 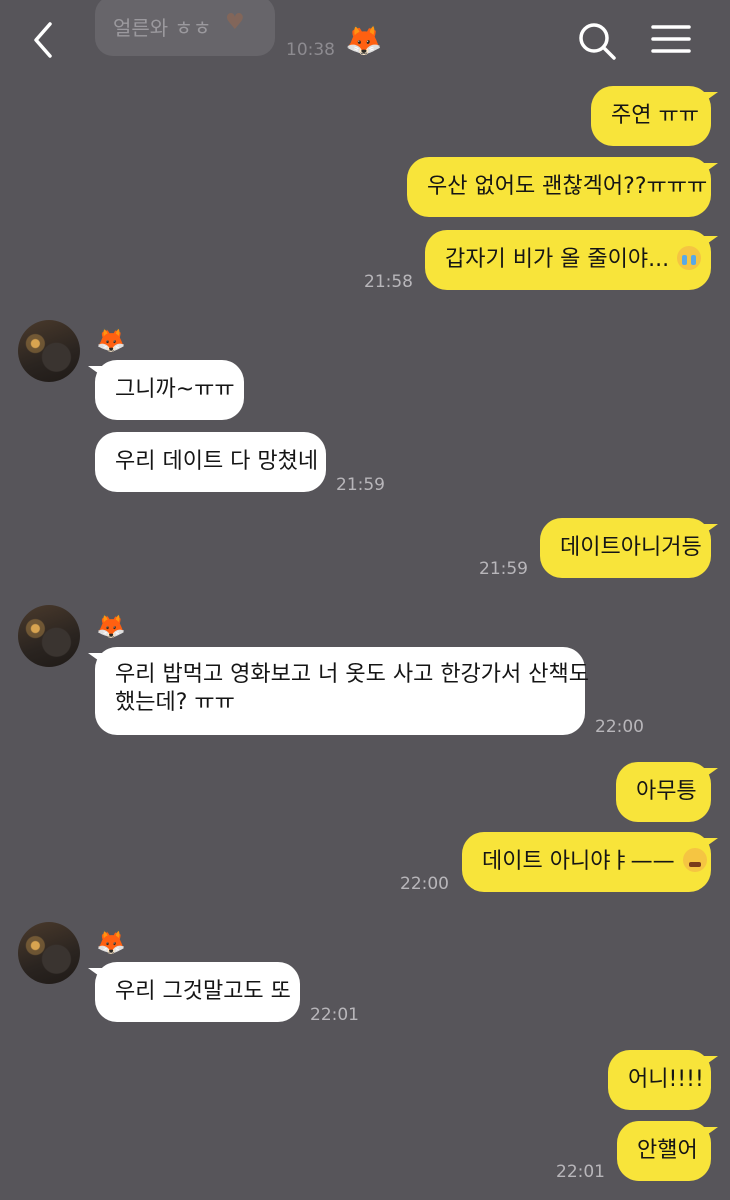 What do you see at coordinates (666, 1079) in the screenshot?
I see `message-text: 어니!!!!` at bounding box center [666, 1079].